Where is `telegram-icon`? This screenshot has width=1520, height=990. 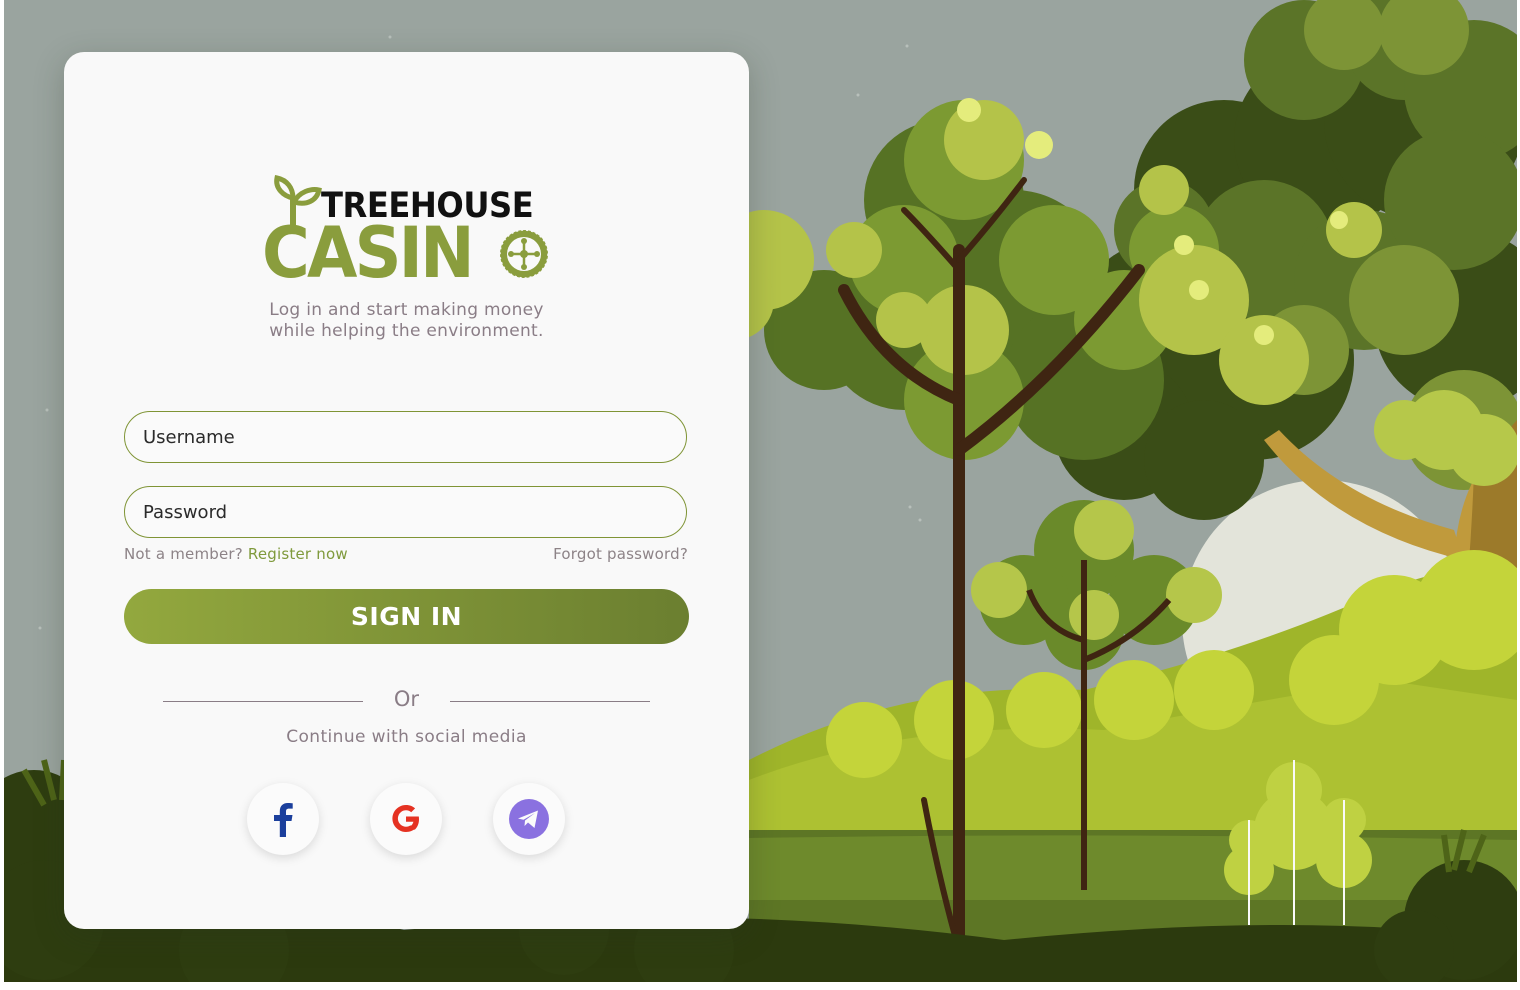
telegram-icon is located at coordinates (529, 819).